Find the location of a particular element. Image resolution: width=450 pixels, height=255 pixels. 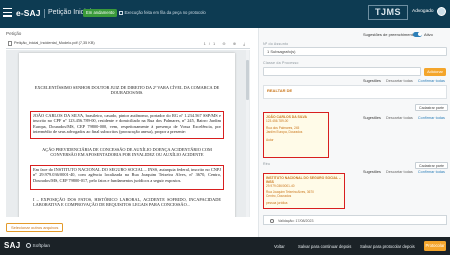

viewer-scrollbar is located at coordinates (247, 133).